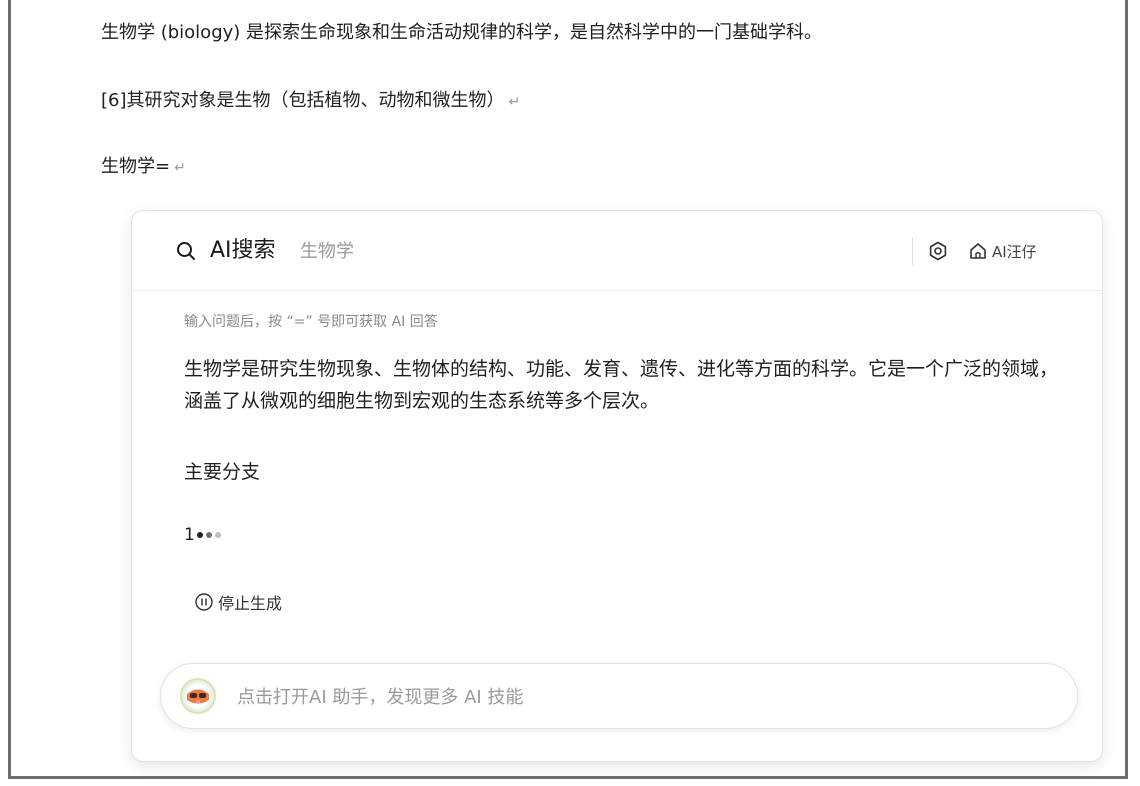 Image resolution: width=1140 pixels, height=786 pixels. I want to click on answer-list-start: 1, so click(204, 535).